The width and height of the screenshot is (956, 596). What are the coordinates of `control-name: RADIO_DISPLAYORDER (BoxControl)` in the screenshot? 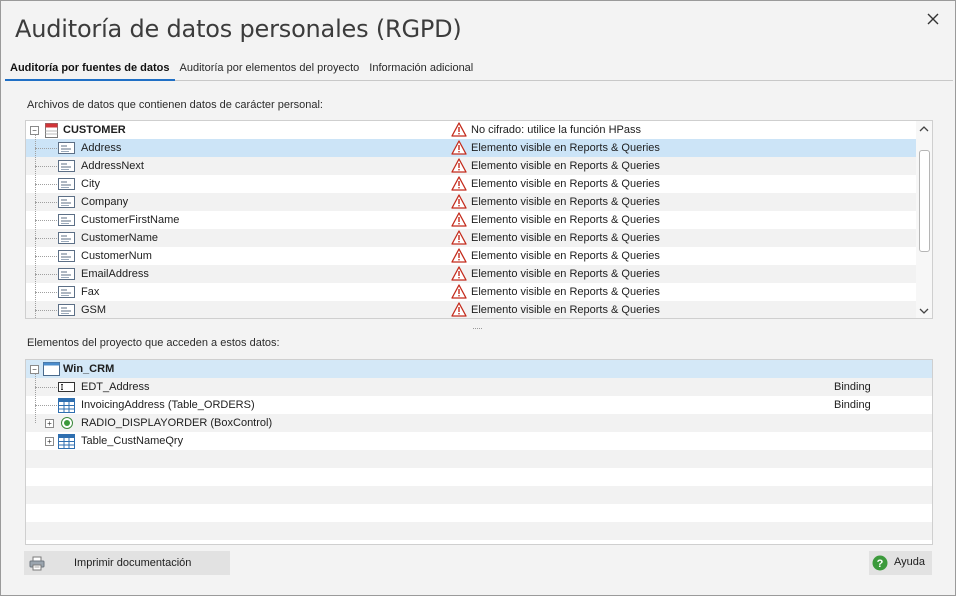 It's located at (177, 423).